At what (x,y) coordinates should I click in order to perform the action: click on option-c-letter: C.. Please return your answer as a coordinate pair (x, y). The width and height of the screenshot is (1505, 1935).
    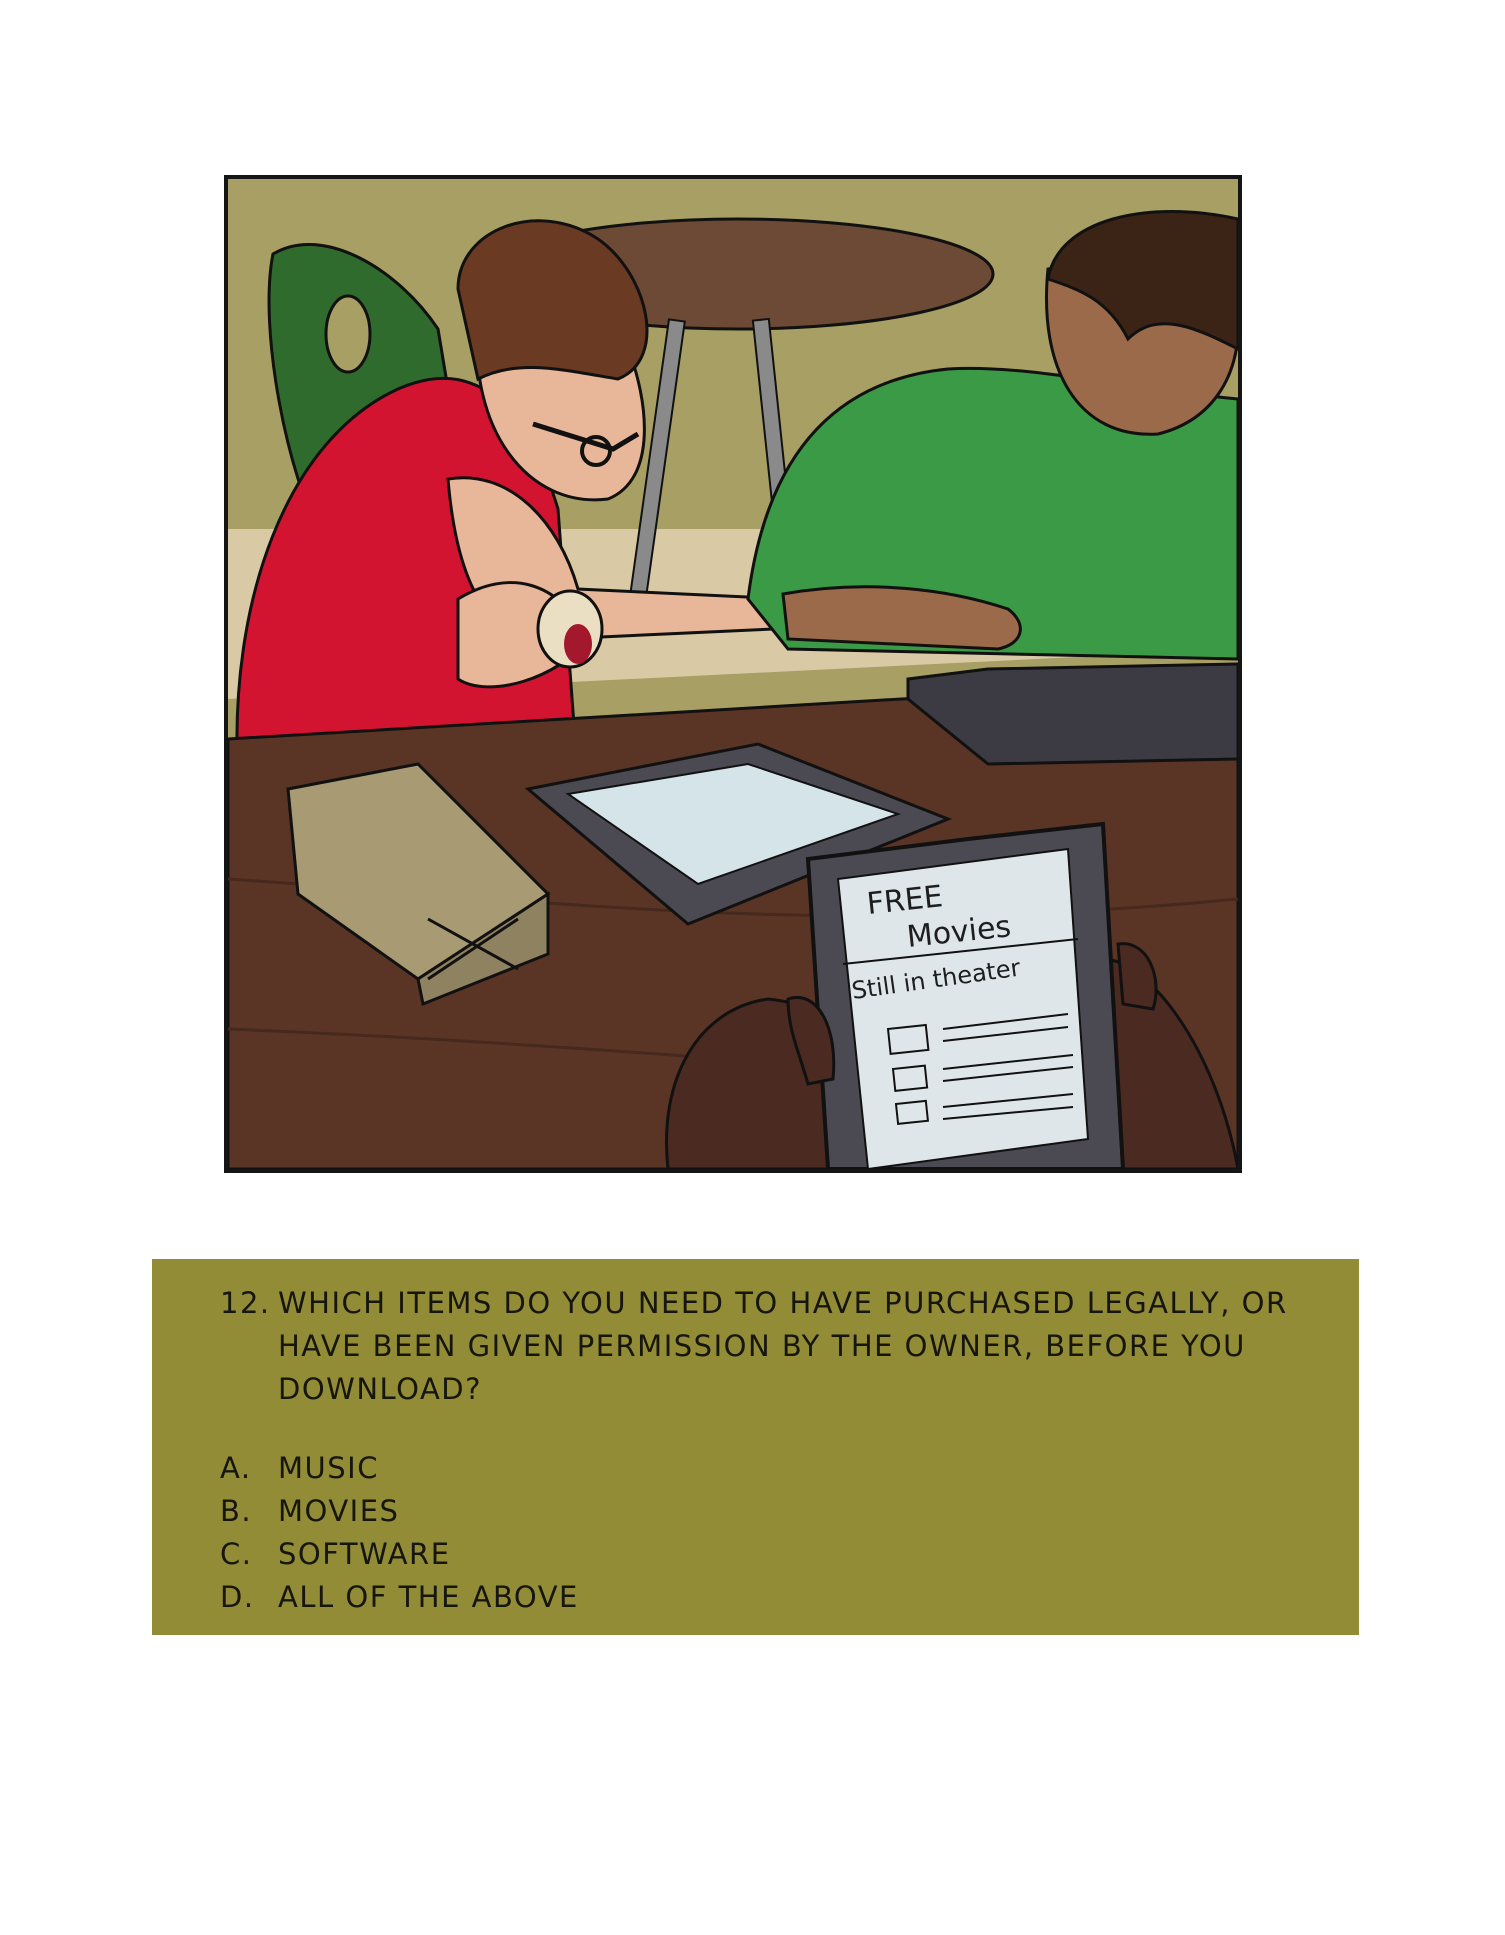
    Looking at the image, I should click on (236, 1554).